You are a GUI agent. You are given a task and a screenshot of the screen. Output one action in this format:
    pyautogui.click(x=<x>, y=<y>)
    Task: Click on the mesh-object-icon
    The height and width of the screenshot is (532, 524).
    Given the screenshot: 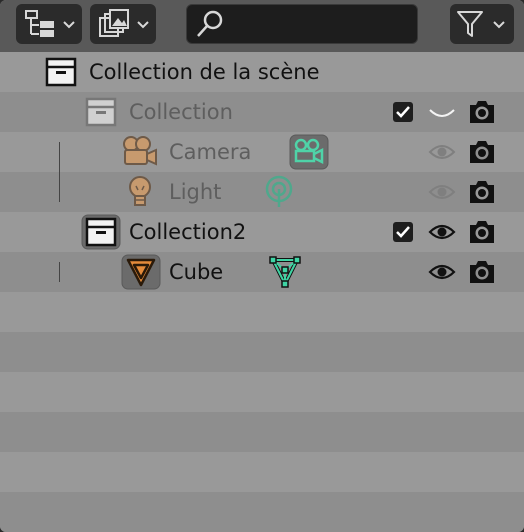 What is the action you would take?
    pyautogui.click(x=141, y=272)
    